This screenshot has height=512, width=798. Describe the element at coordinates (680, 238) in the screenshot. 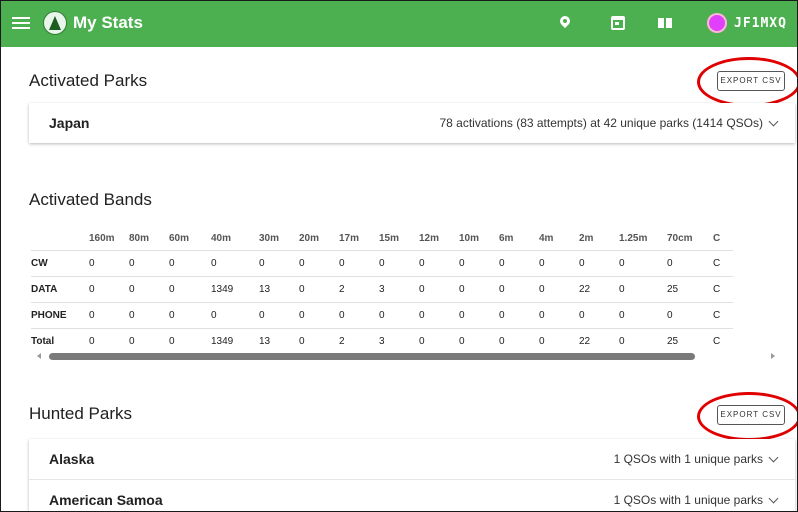

I see `band-column-header: 70cm` at that location.